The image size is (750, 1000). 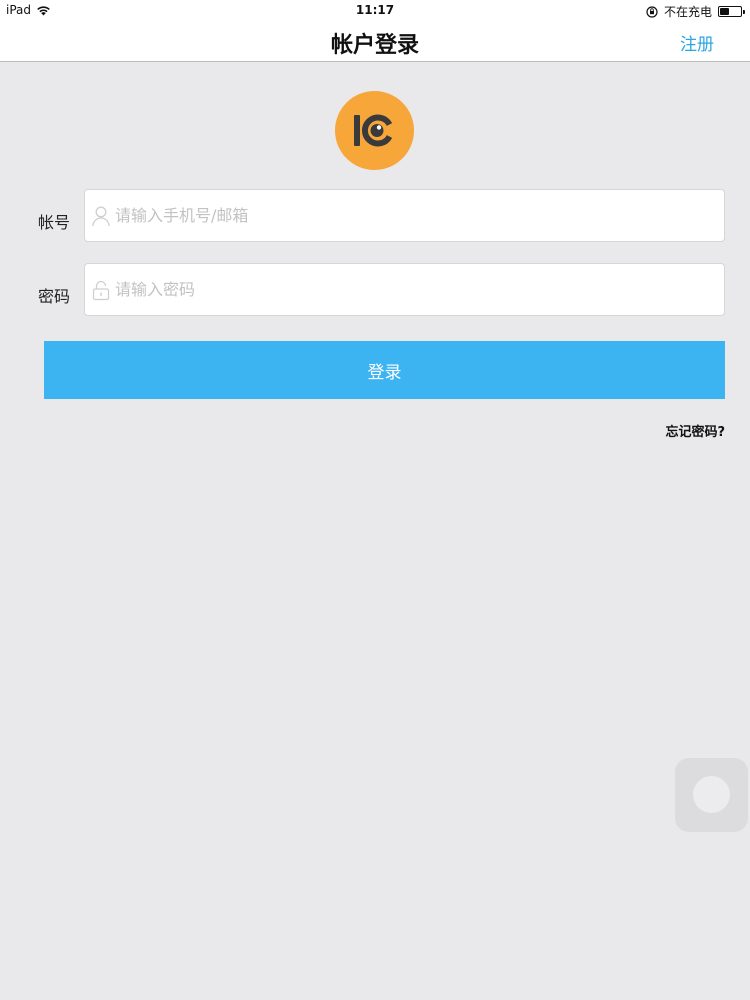 What do you see at coordinates (374, 45) in the screenshot?
I see `page-title: 帐户登录` at bounding box center [374, 45].